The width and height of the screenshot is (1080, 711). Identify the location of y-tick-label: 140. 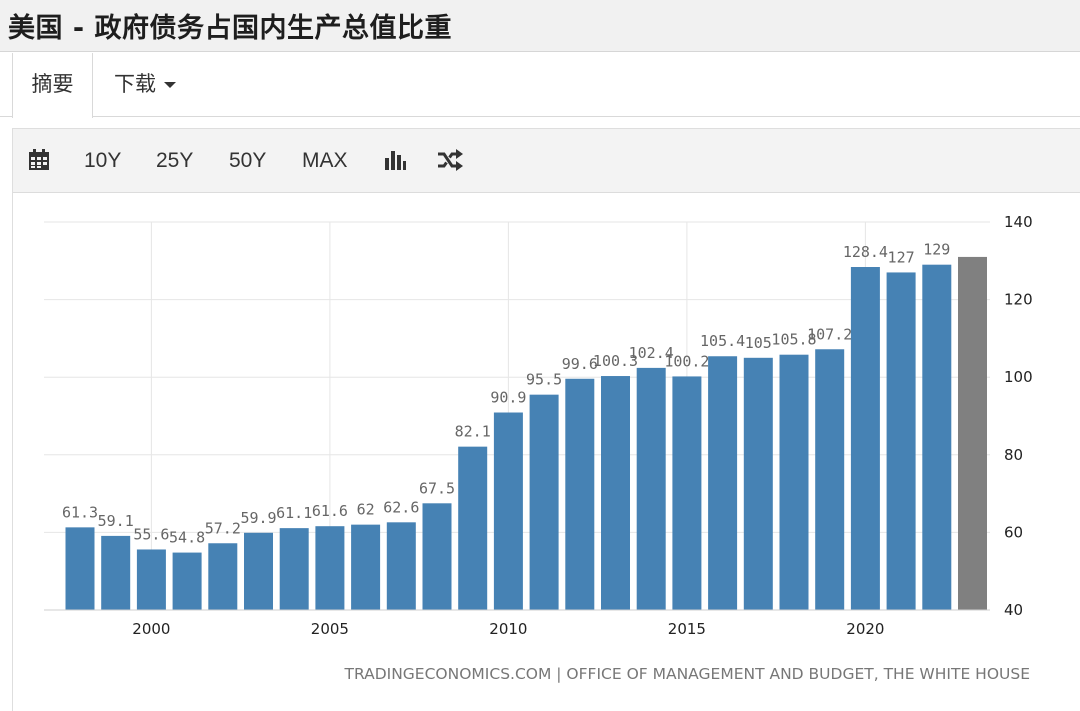
(1018, 222).